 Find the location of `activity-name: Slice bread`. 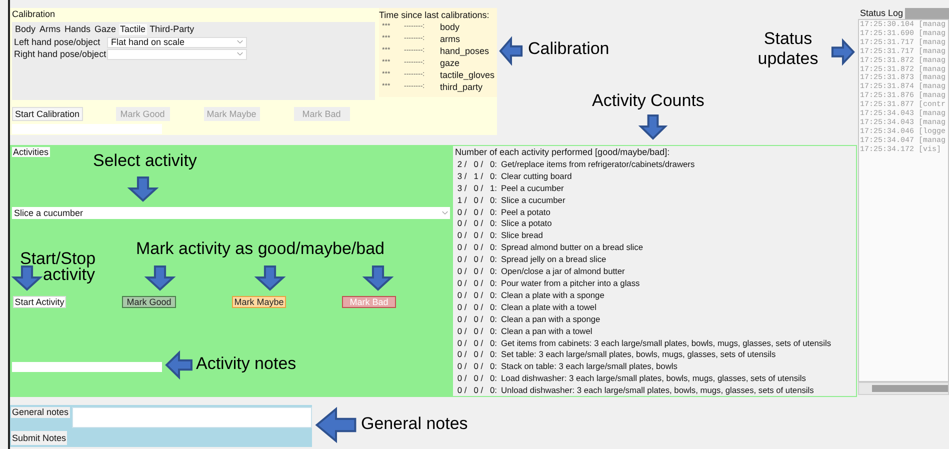

activity-name: Slice bread is located at coordinates (522, 236).